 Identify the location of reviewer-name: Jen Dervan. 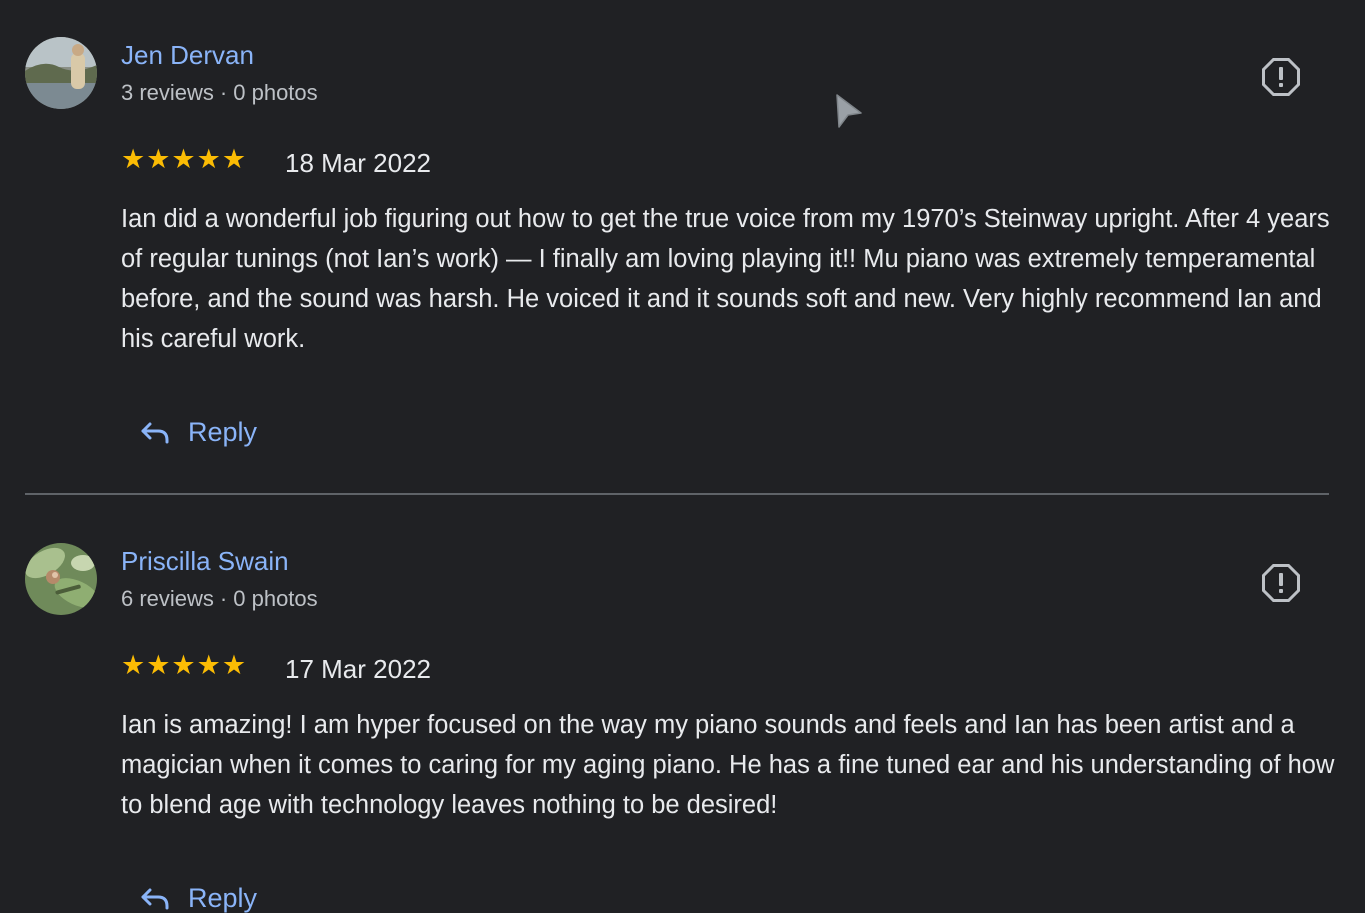
(187, 55).